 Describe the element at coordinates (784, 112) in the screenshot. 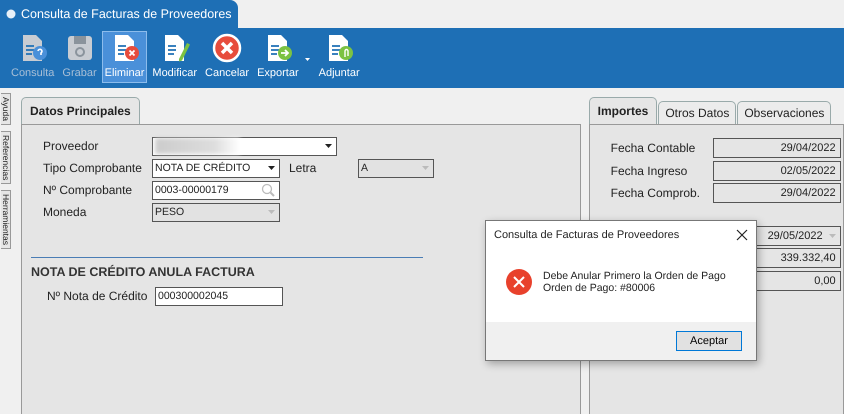

I see `tab: Observaciones` at that location.